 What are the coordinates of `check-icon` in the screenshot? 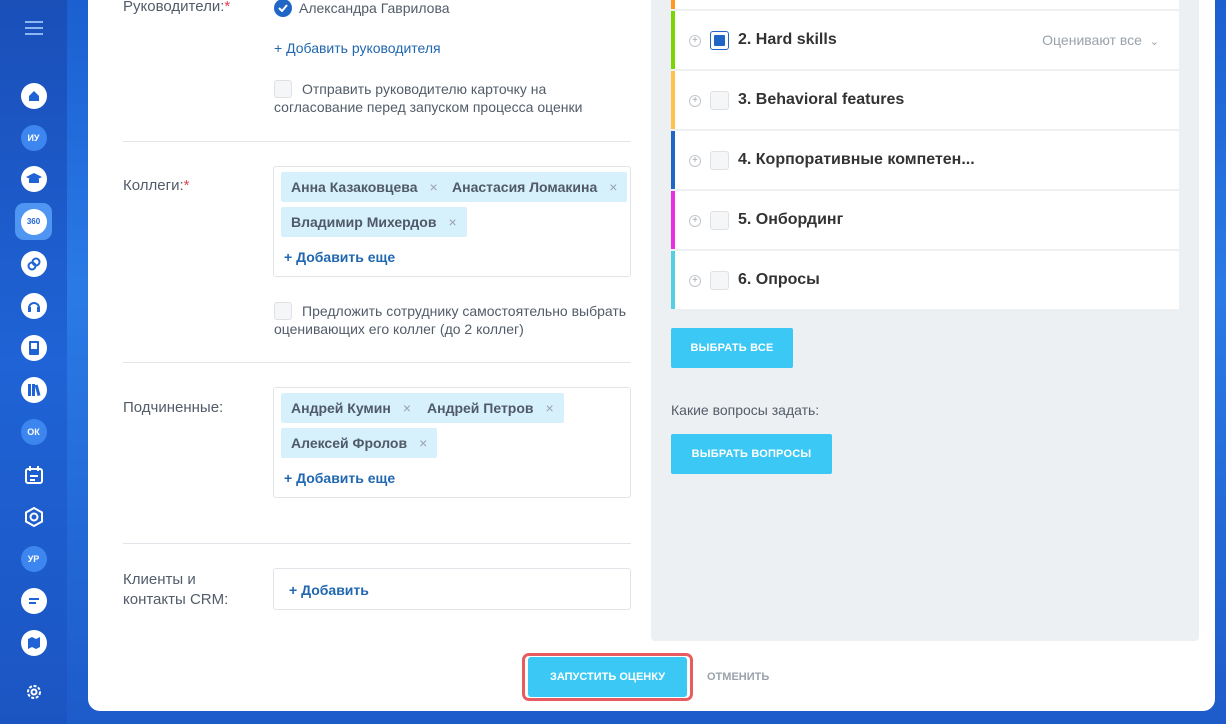 It's located at (283, 8).